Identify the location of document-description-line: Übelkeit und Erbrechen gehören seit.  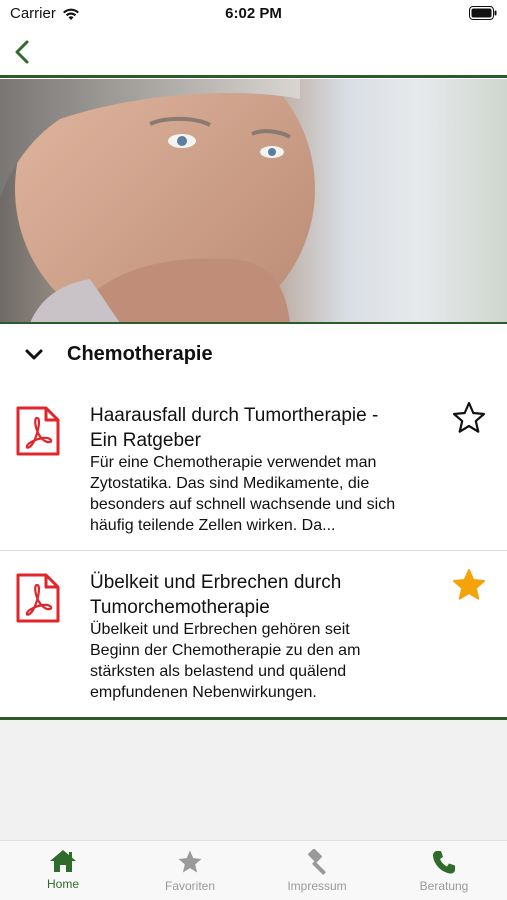
(220, 629).